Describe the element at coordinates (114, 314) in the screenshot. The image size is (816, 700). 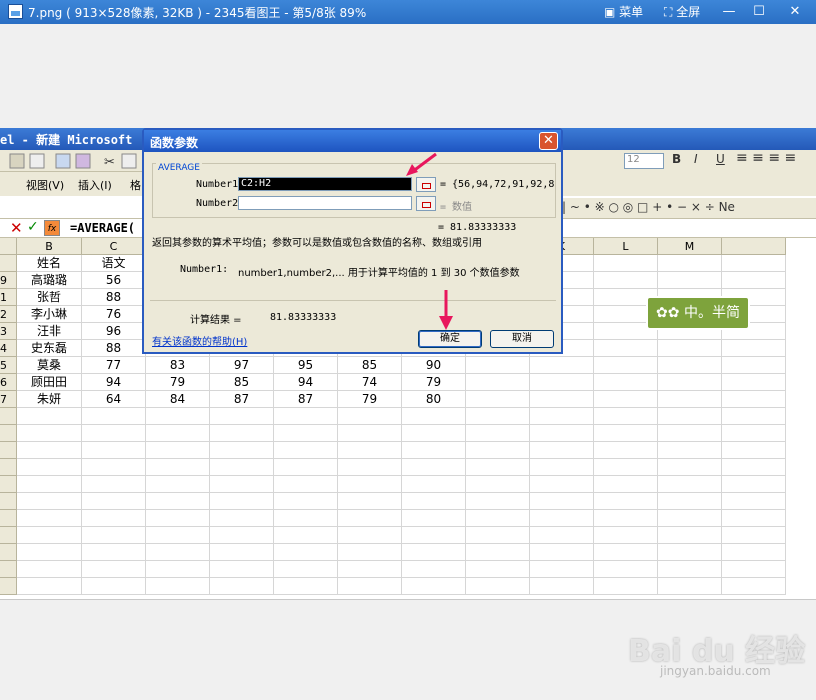
I see `table-cell: 76` at that location.